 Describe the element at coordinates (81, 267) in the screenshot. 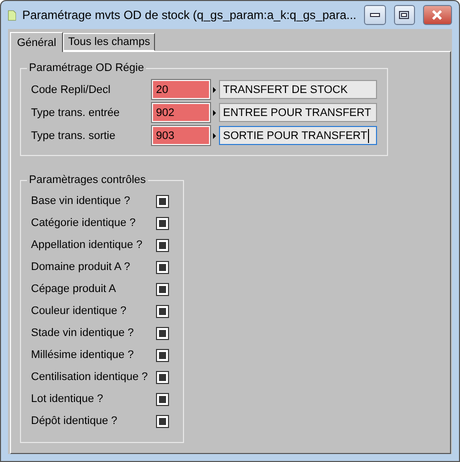

I see `checkbox-label: Domaine produit A ?` at that location.